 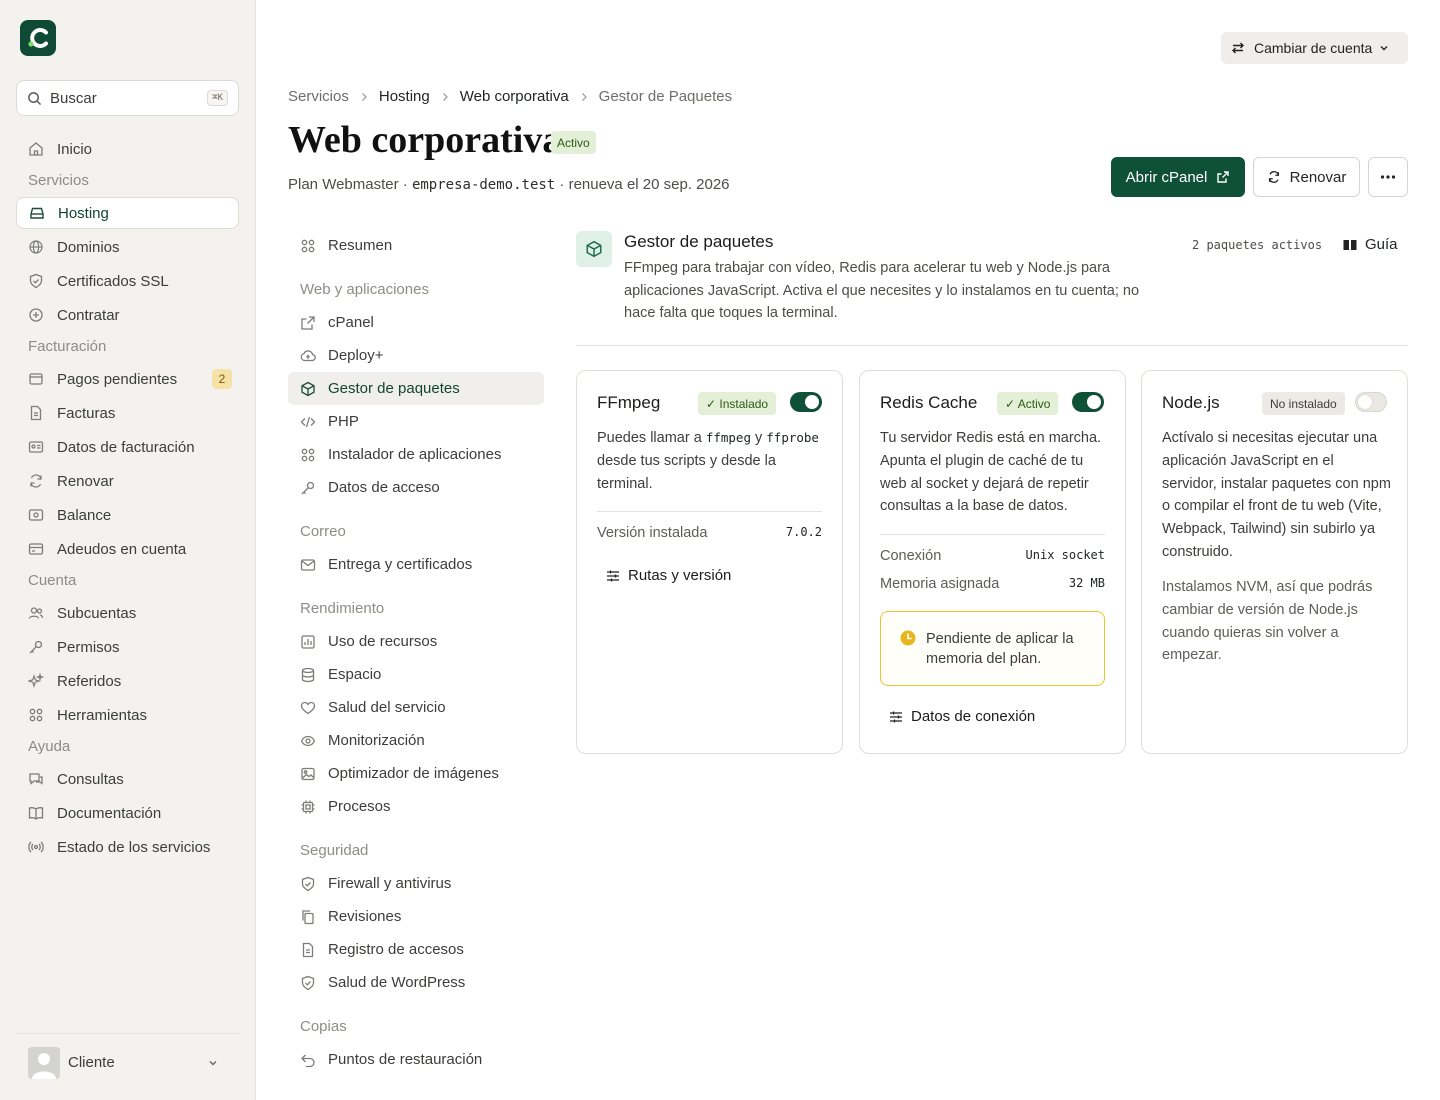 What do you see at coordinates (737, 403) in the screenshot?
I see `package-status-badge: ✓ Instalado` at bounding box center [737, 403].